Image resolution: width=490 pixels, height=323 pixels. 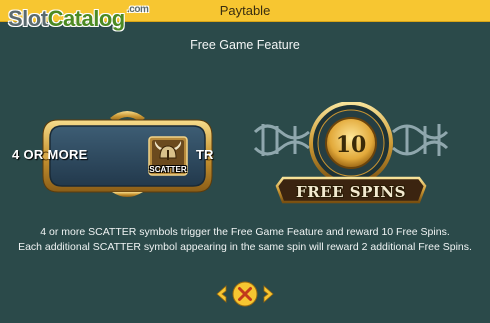 I want to click on paytable-navigation, so click(x=245, y=294).